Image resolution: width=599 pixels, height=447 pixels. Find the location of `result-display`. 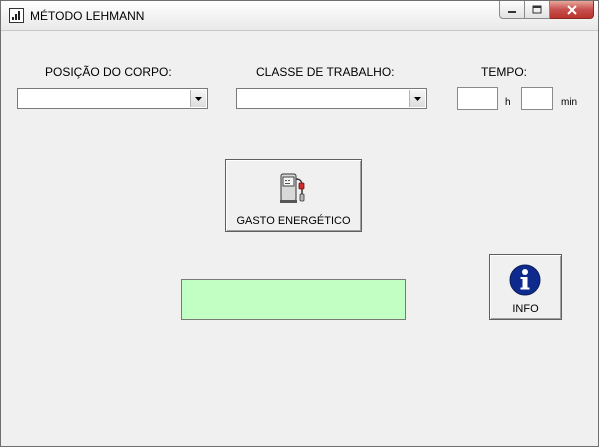

result-display is located at coordinates (293, 299).